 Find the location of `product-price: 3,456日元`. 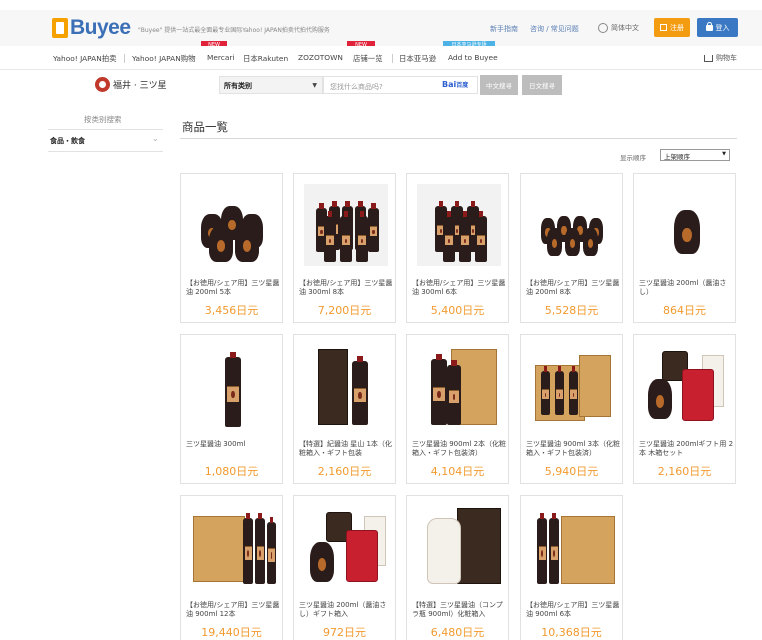

product-price: 3,456日元 is located at coordinates (231, 310).